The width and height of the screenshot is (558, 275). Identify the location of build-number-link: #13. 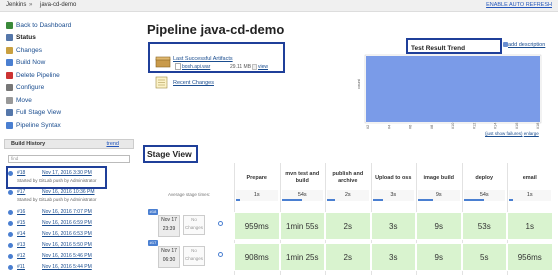
(21, 245).